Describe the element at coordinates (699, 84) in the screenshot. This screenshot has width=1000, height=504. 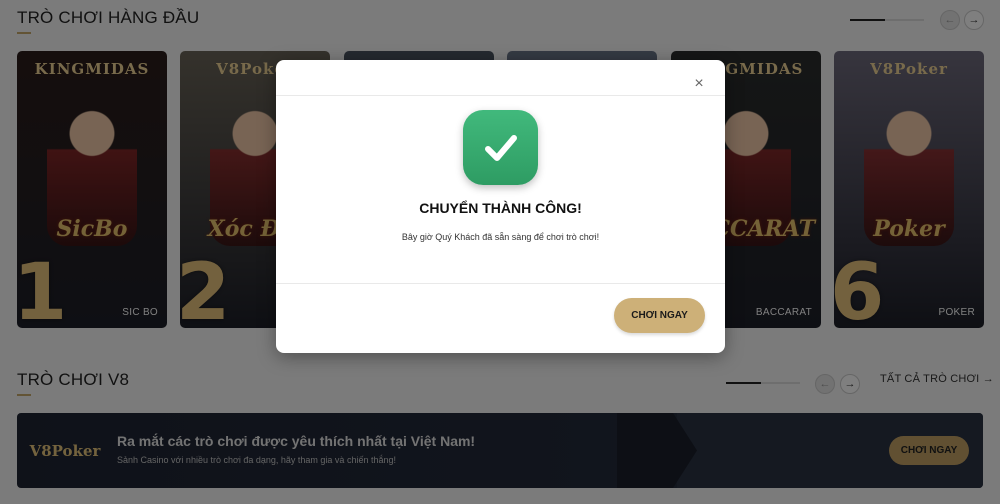
I see `close-icon: ×` at that location.